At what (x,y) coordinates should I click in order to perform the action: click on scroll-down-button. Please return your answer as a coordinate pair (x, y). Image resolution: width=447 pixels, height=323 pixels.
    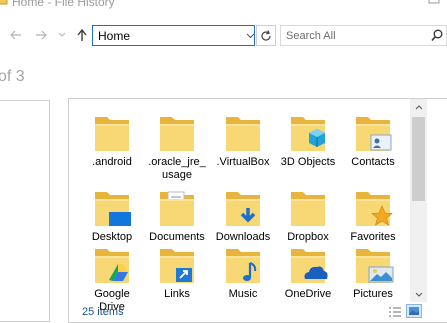
    Looking at the image, I should click on (418, 294).